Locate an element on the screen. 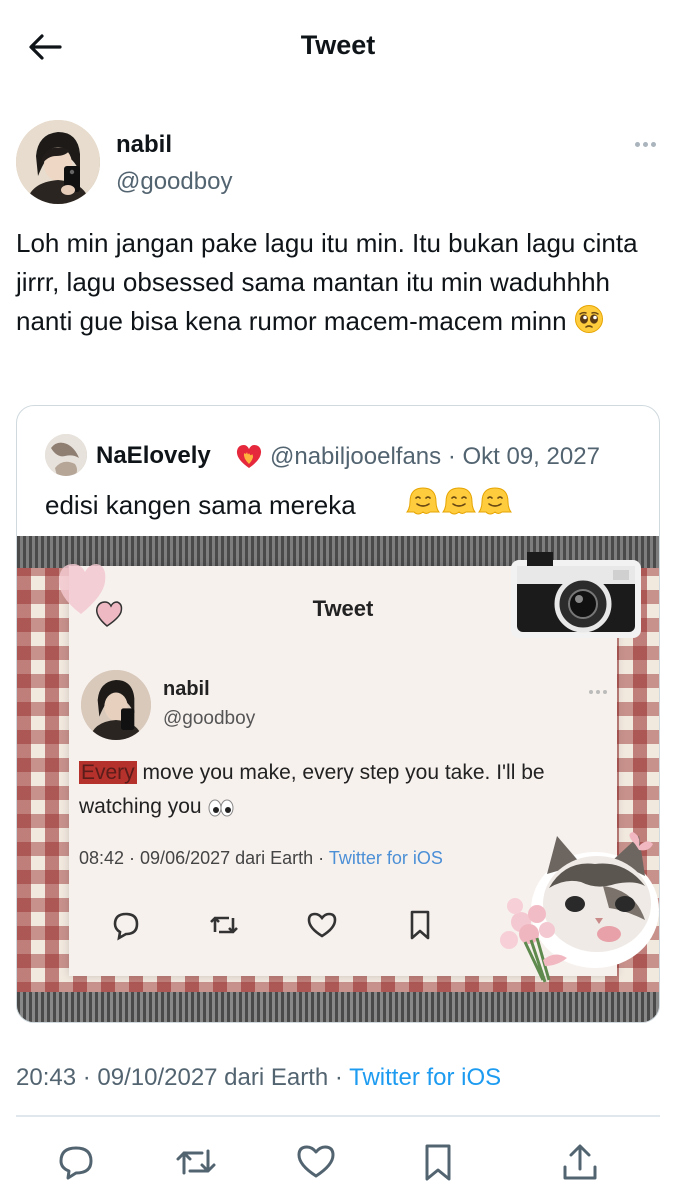  highlighted-word: Every is located at coordinates (108, 772).